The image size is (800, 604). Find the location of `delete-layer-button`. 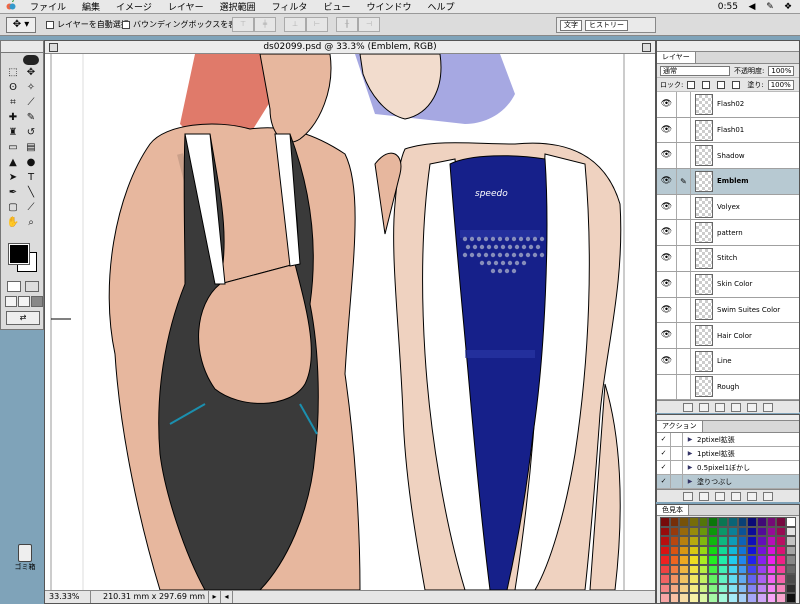

delete-layer-button is located at coordinates (768, 407).